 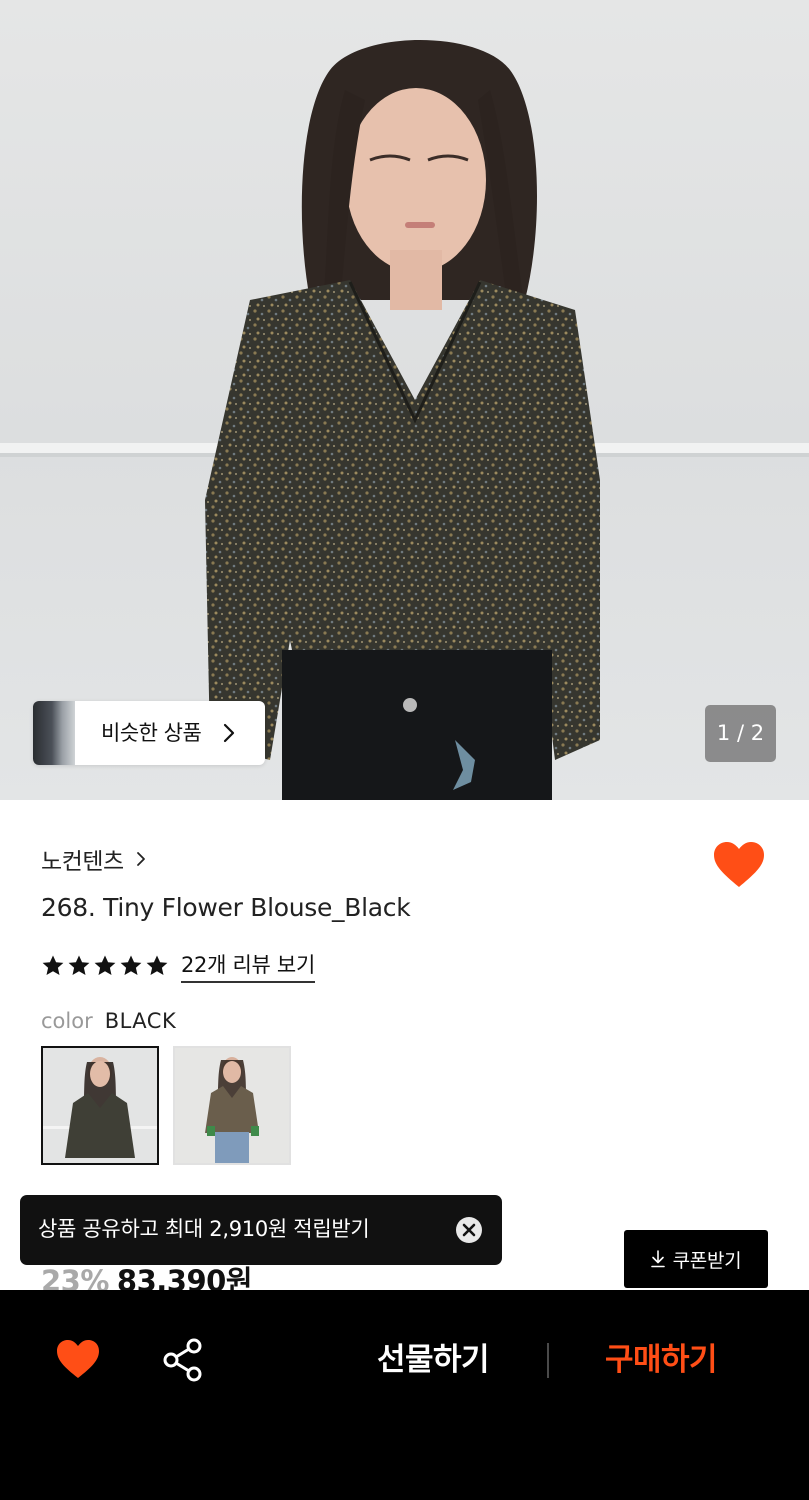 What do you see at coordinates (67, 1021) in the screenshot?
I see `color-label: color` at bounding box center [67, 1021].